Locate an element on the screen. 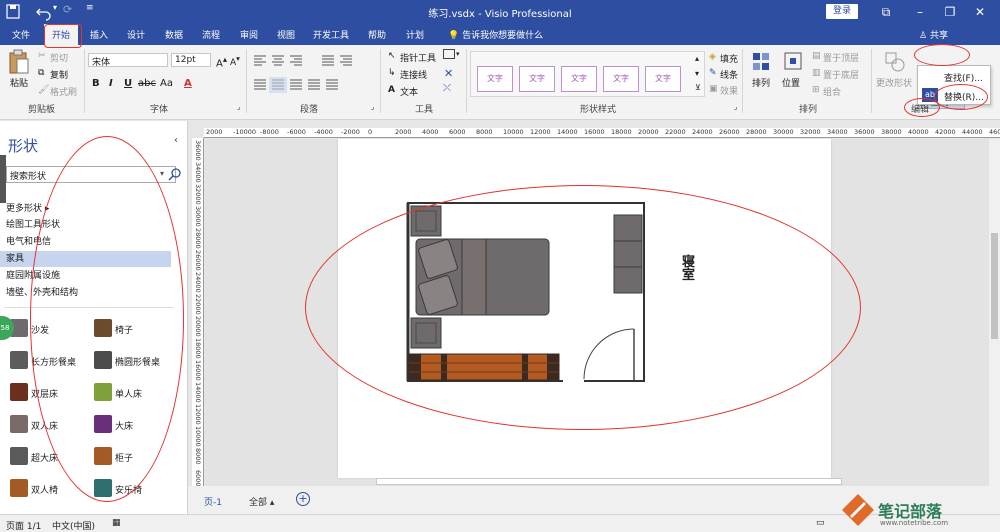 The image size is (1000, 532). close-icon: ✕ is located at coordinates (980, 12).